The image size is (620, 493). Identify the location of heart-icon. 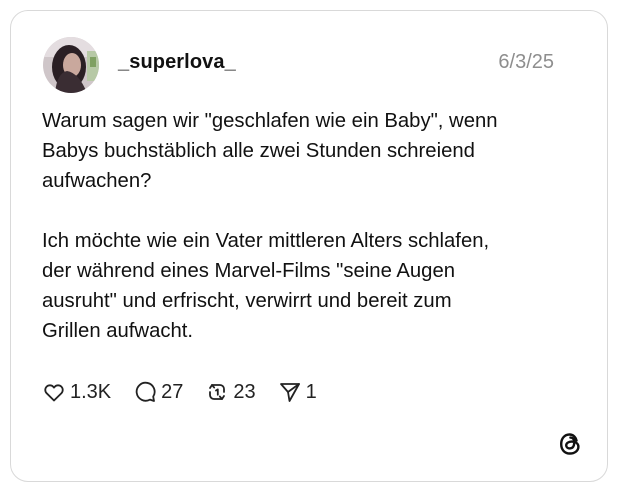
(54, 392).